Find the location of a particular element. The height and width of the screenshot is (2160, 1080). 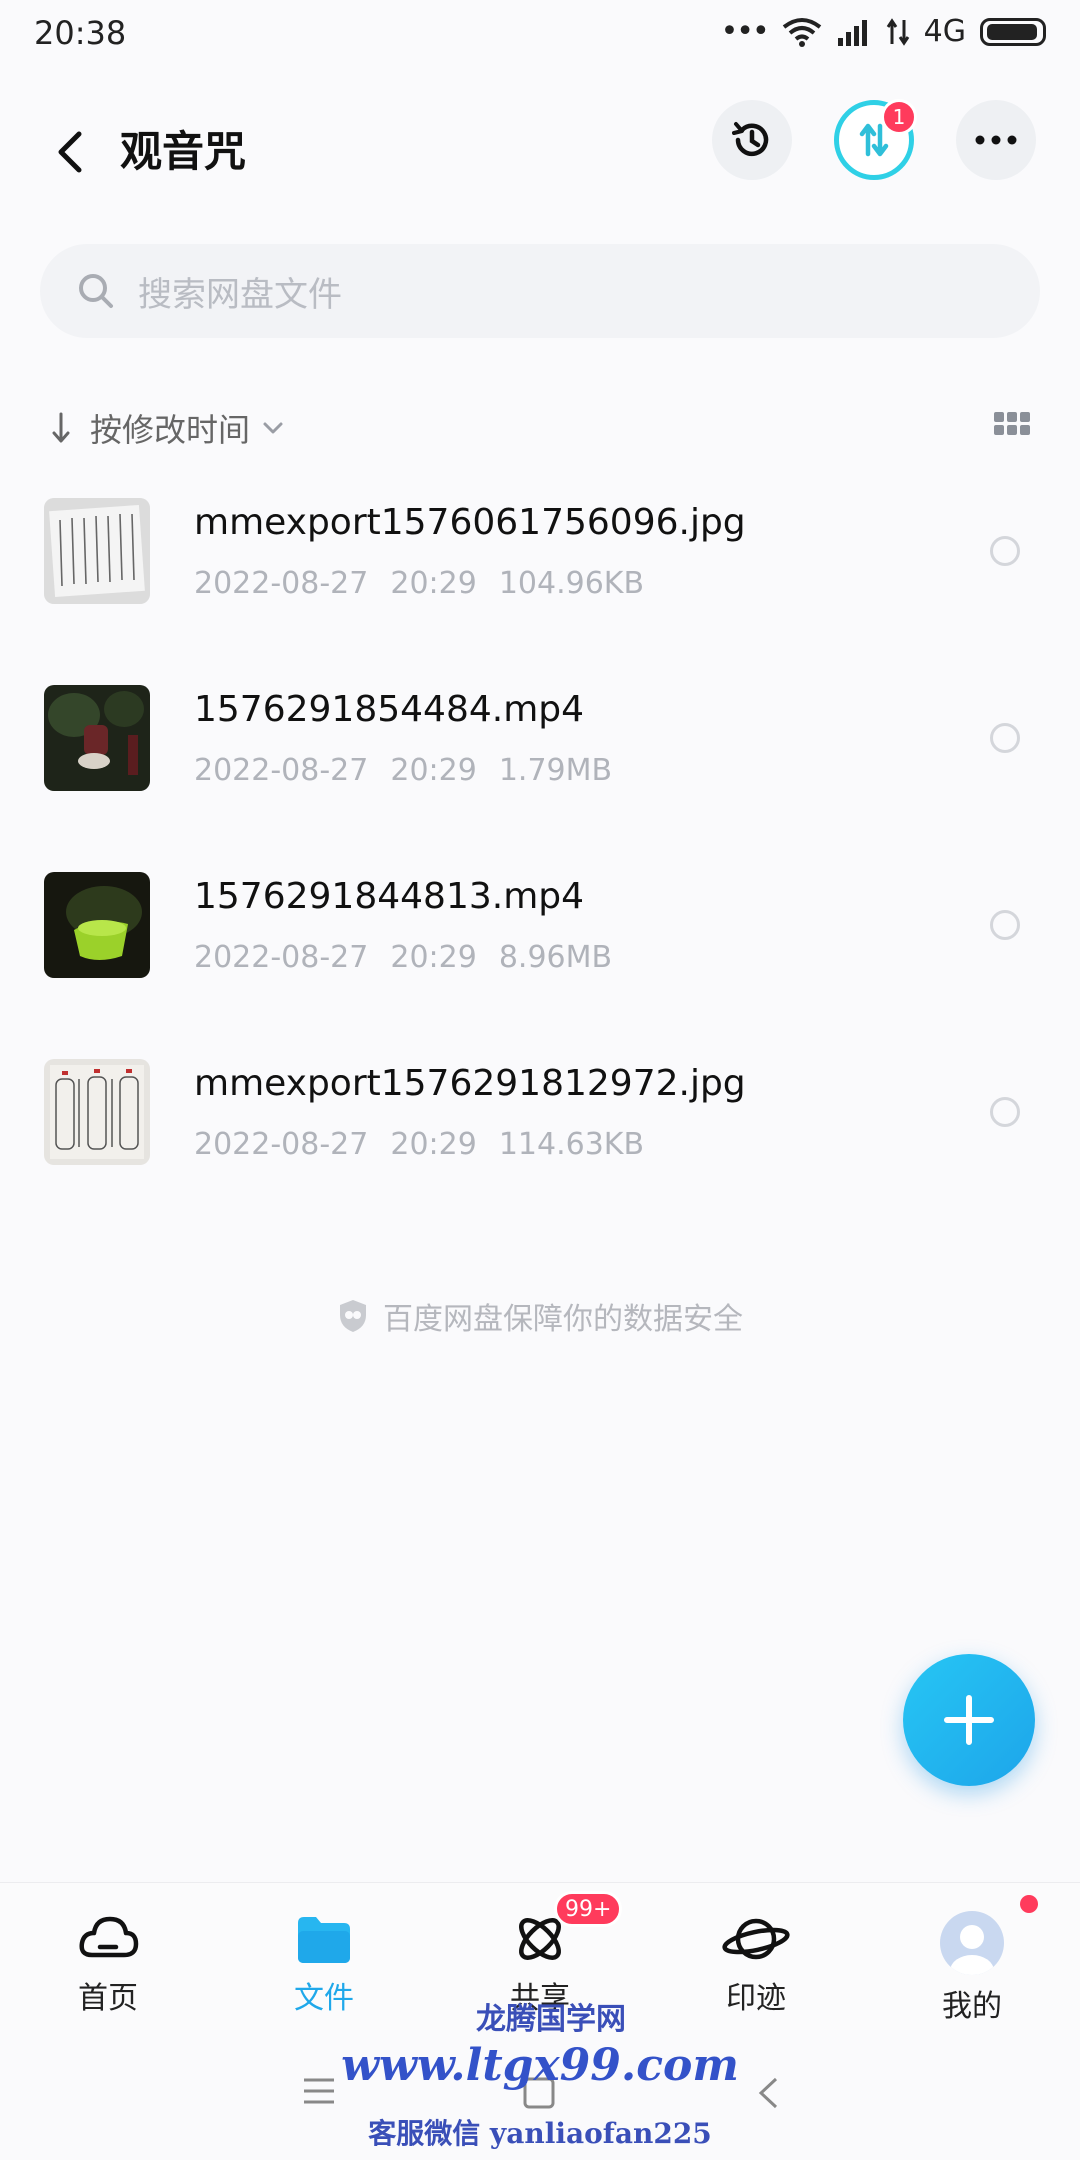

data-safety-note: 百度网盘保障你的数据安全 is located at coordinates (540, 1316).